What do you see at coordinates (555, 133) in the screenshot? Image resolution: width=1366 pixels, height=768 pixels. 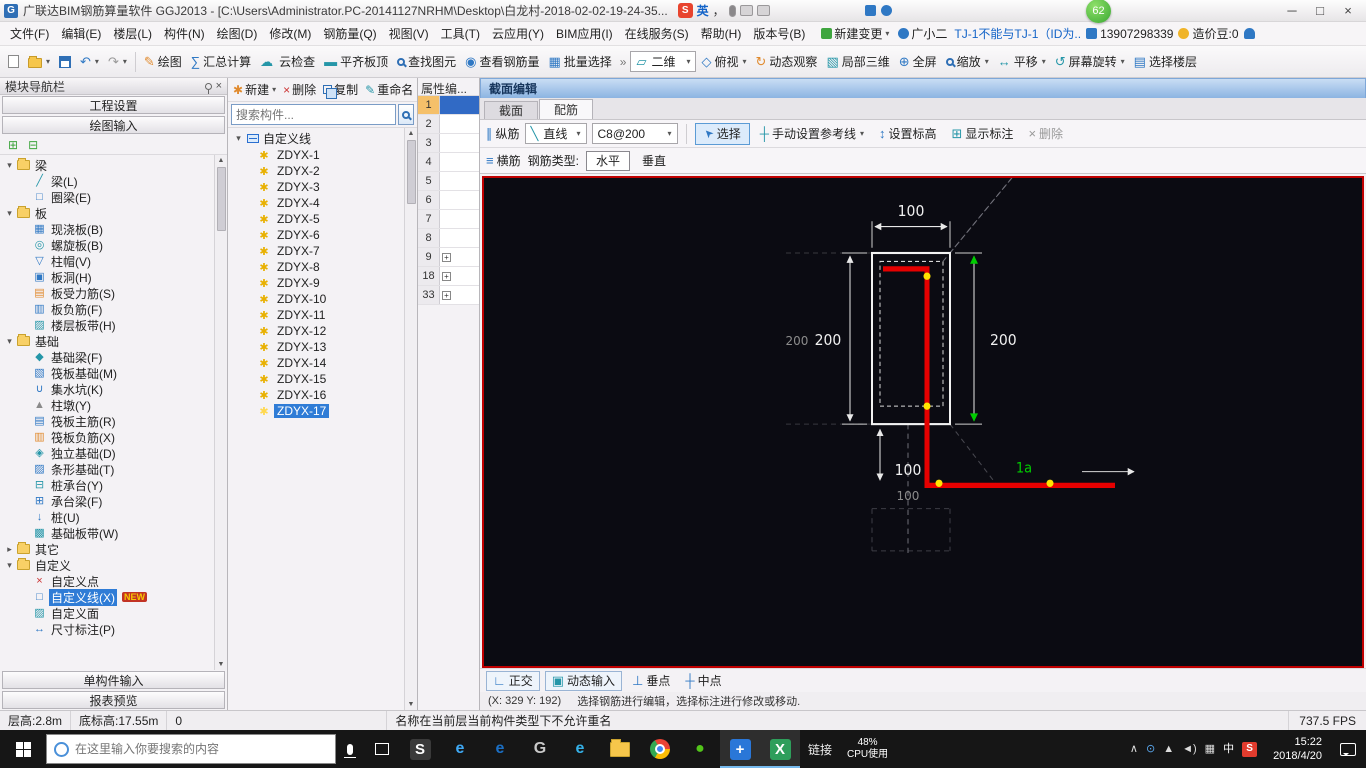 I see `line-type-combo: ╲ 直线 ▾` at bounding box center [555, 133].